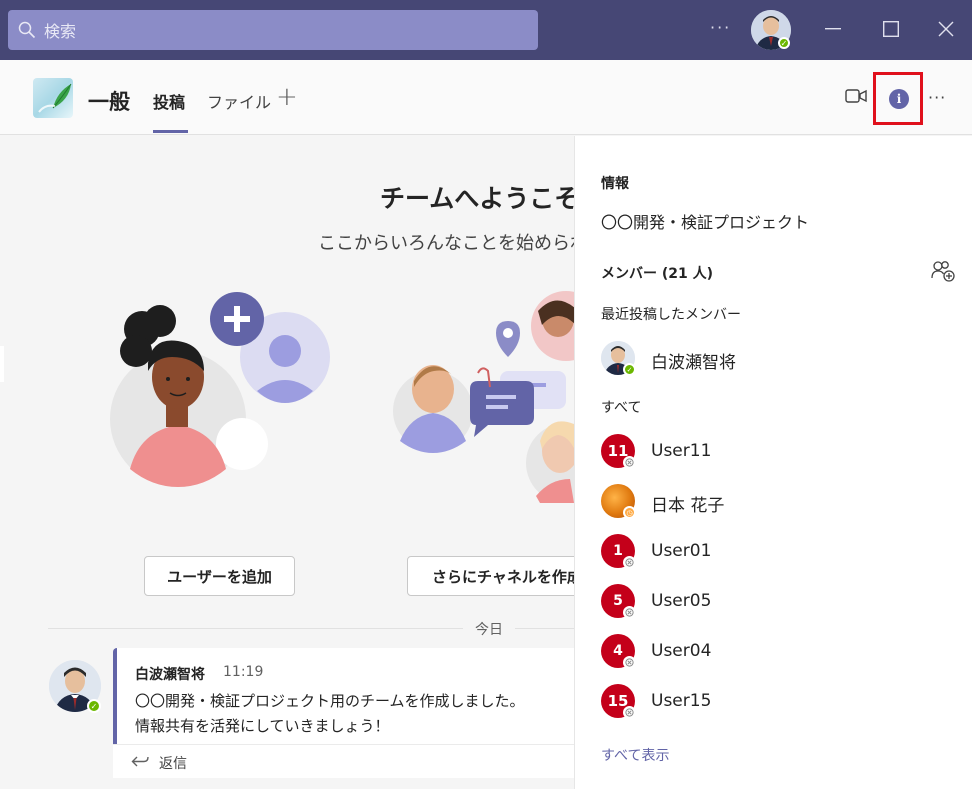 This screenshot has height=789, width=972. Describe the element at coordinates (781, 552) in the screenshot. I see `member-item: 1 User01` at that location.